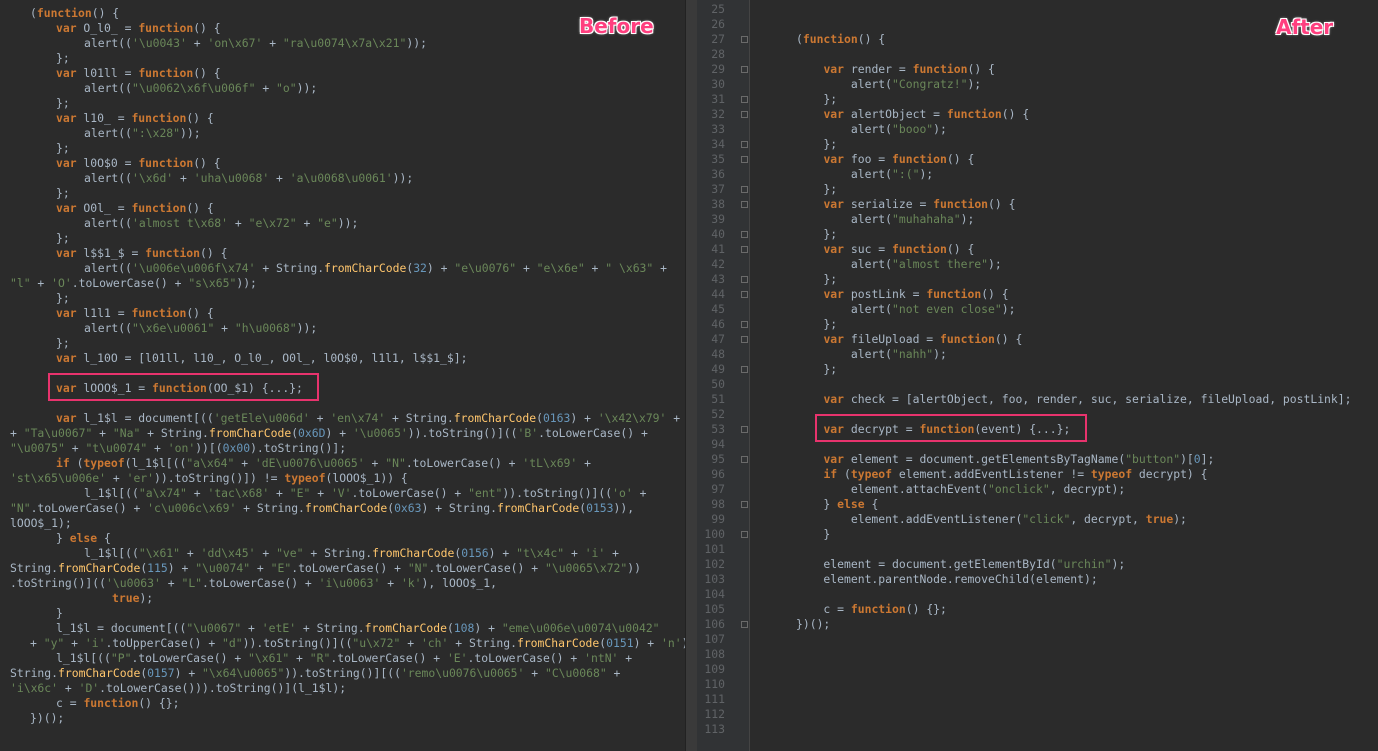 The image size is (1378, 751). Describe the element at coordinates (718, 324) in the screenshot. I see `line-number: 46` at that location.